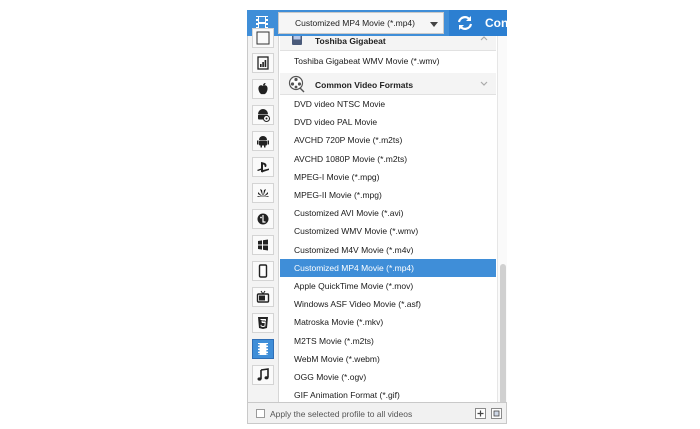 The height and width of the screenshot is (429, 700). What do you see at coordinates (263, 349) in the screenshot?
I see `video-icon` at bounding box center [263, 349].